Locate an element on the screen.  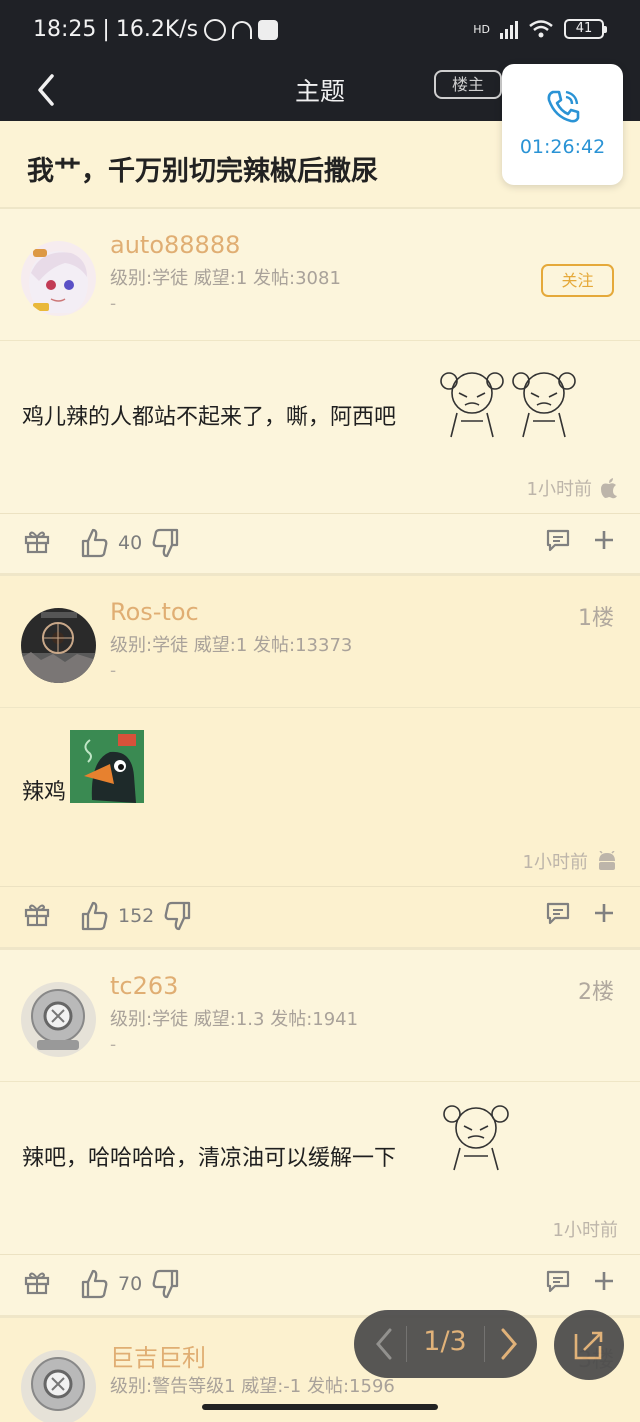
compose-button is located at coordinates (589, 1345).